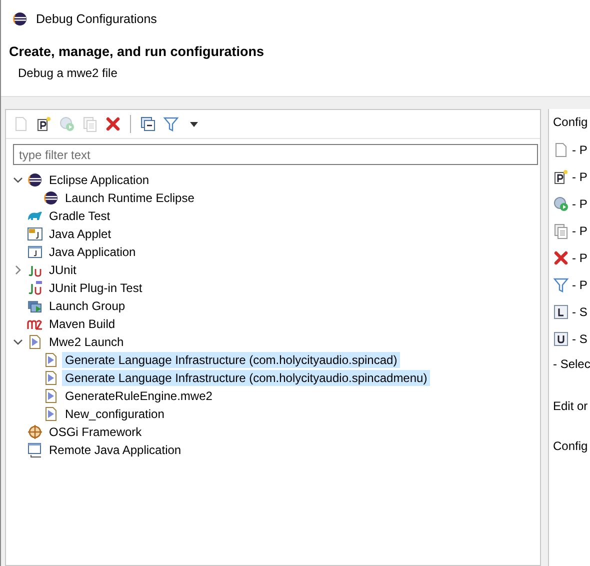 Image resolution: width=590 pixels, height=566 pixels. What do you see at coordinates (80, 216) in the screenshot?
I see `tree-item: Gradle Test` at bounding box center [80, 216].